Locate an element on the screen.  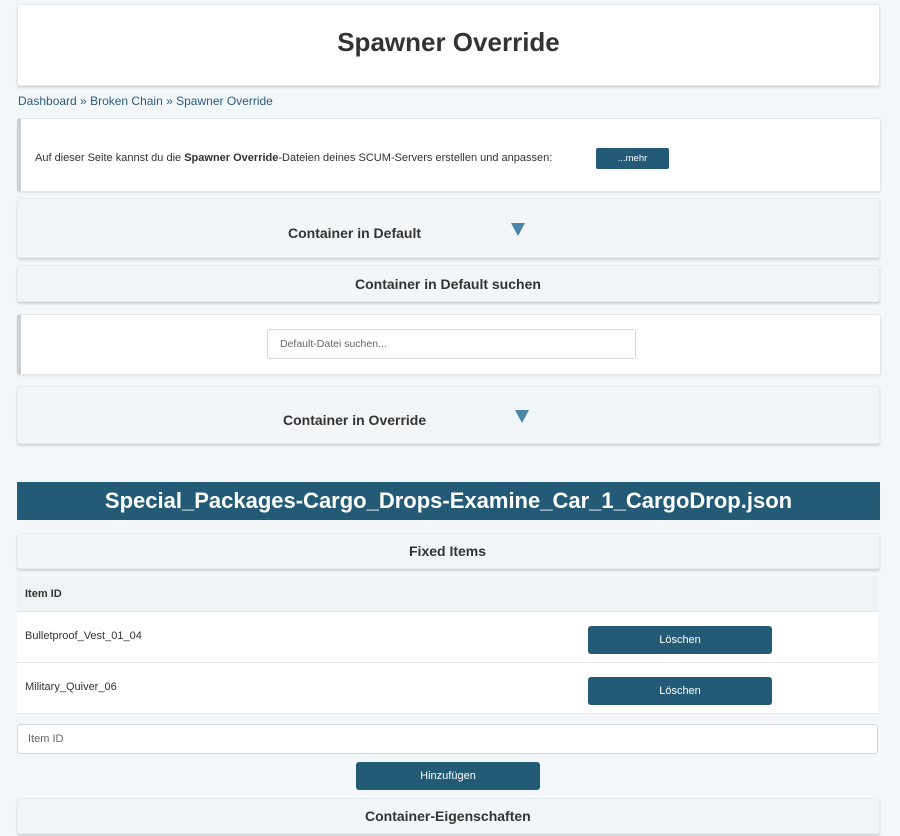
section-fixed-items-header: Fixed Items is located at coordinates (448, 551).